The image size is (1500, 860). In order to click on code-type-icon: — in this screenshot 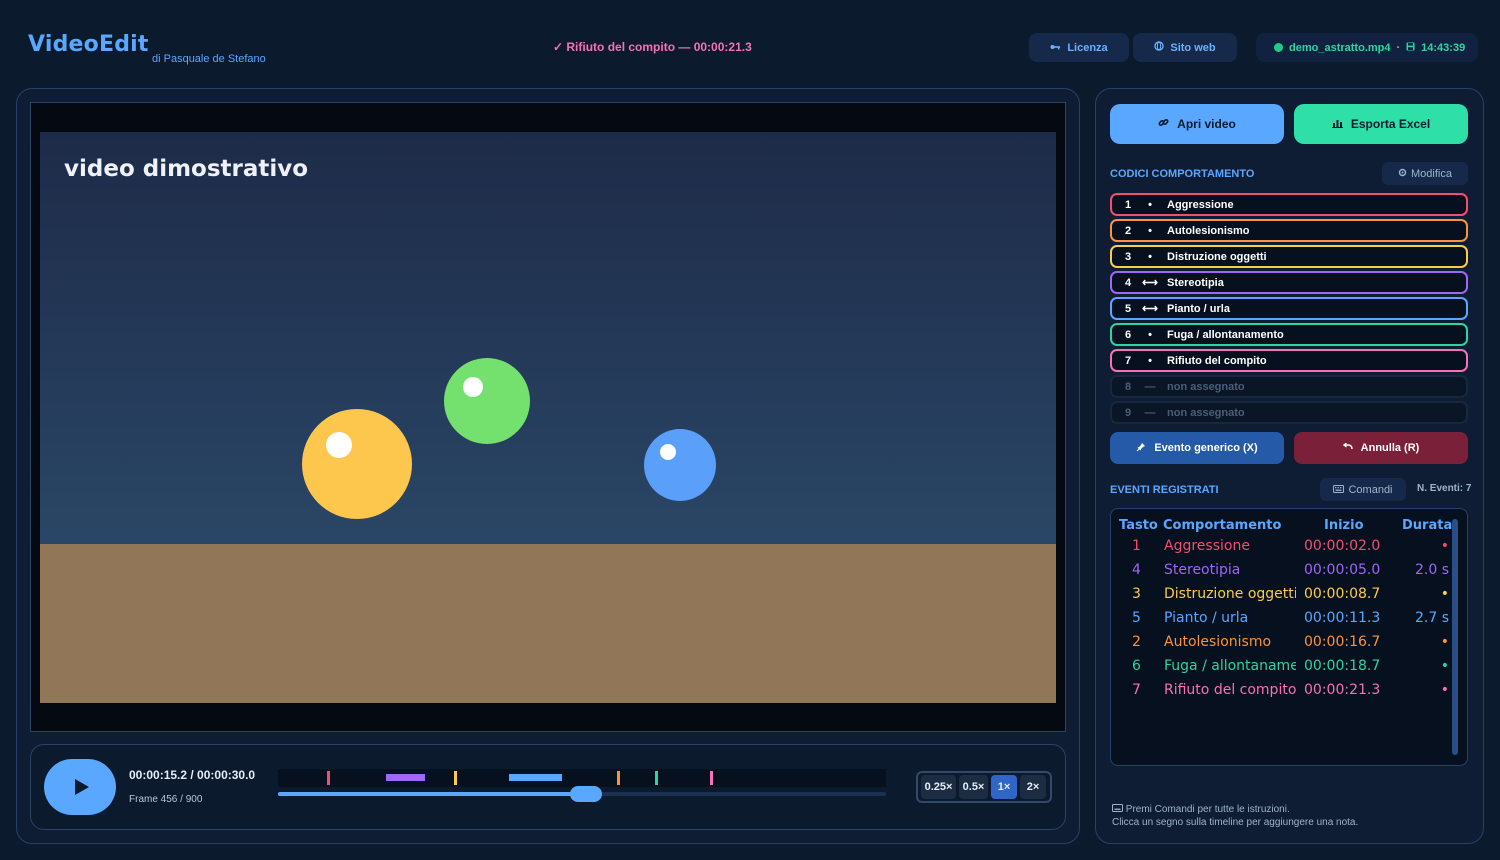, I will do `click(1150, 386)`.